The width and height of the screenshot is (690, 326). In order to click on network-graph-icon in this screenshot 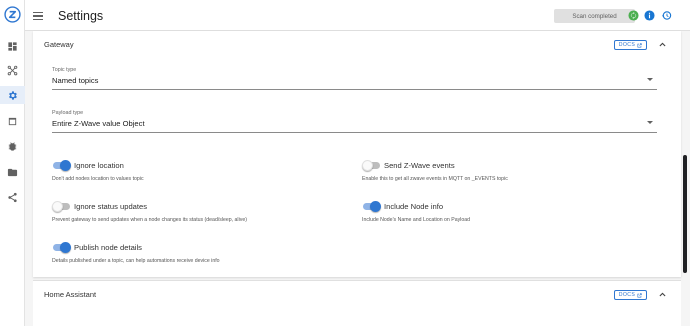, I will do `click(12, 70)`.